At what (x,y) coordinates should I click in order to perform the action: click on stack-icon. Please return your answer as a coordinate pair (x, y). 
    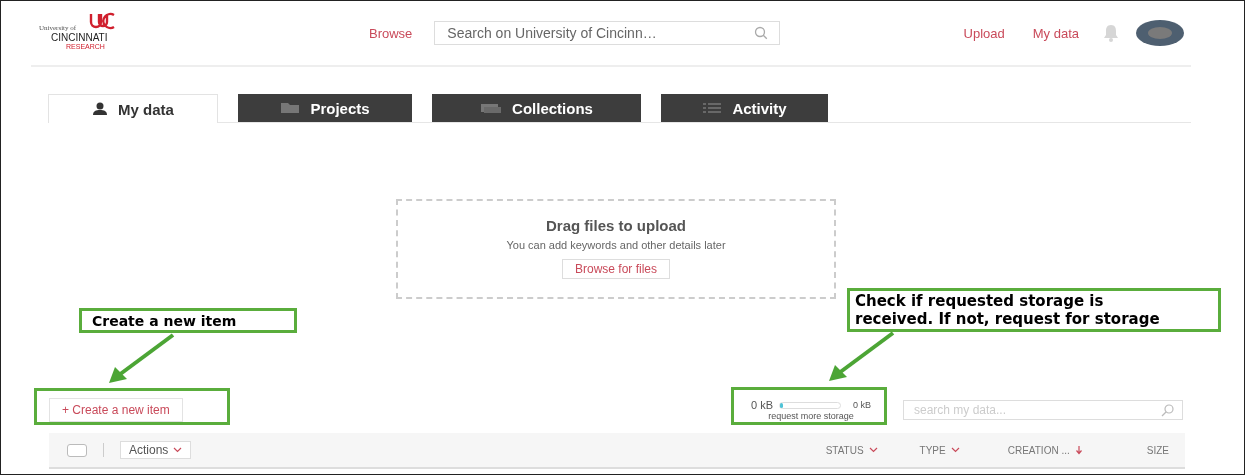
    Looking at the image, I should click on (491, 108).